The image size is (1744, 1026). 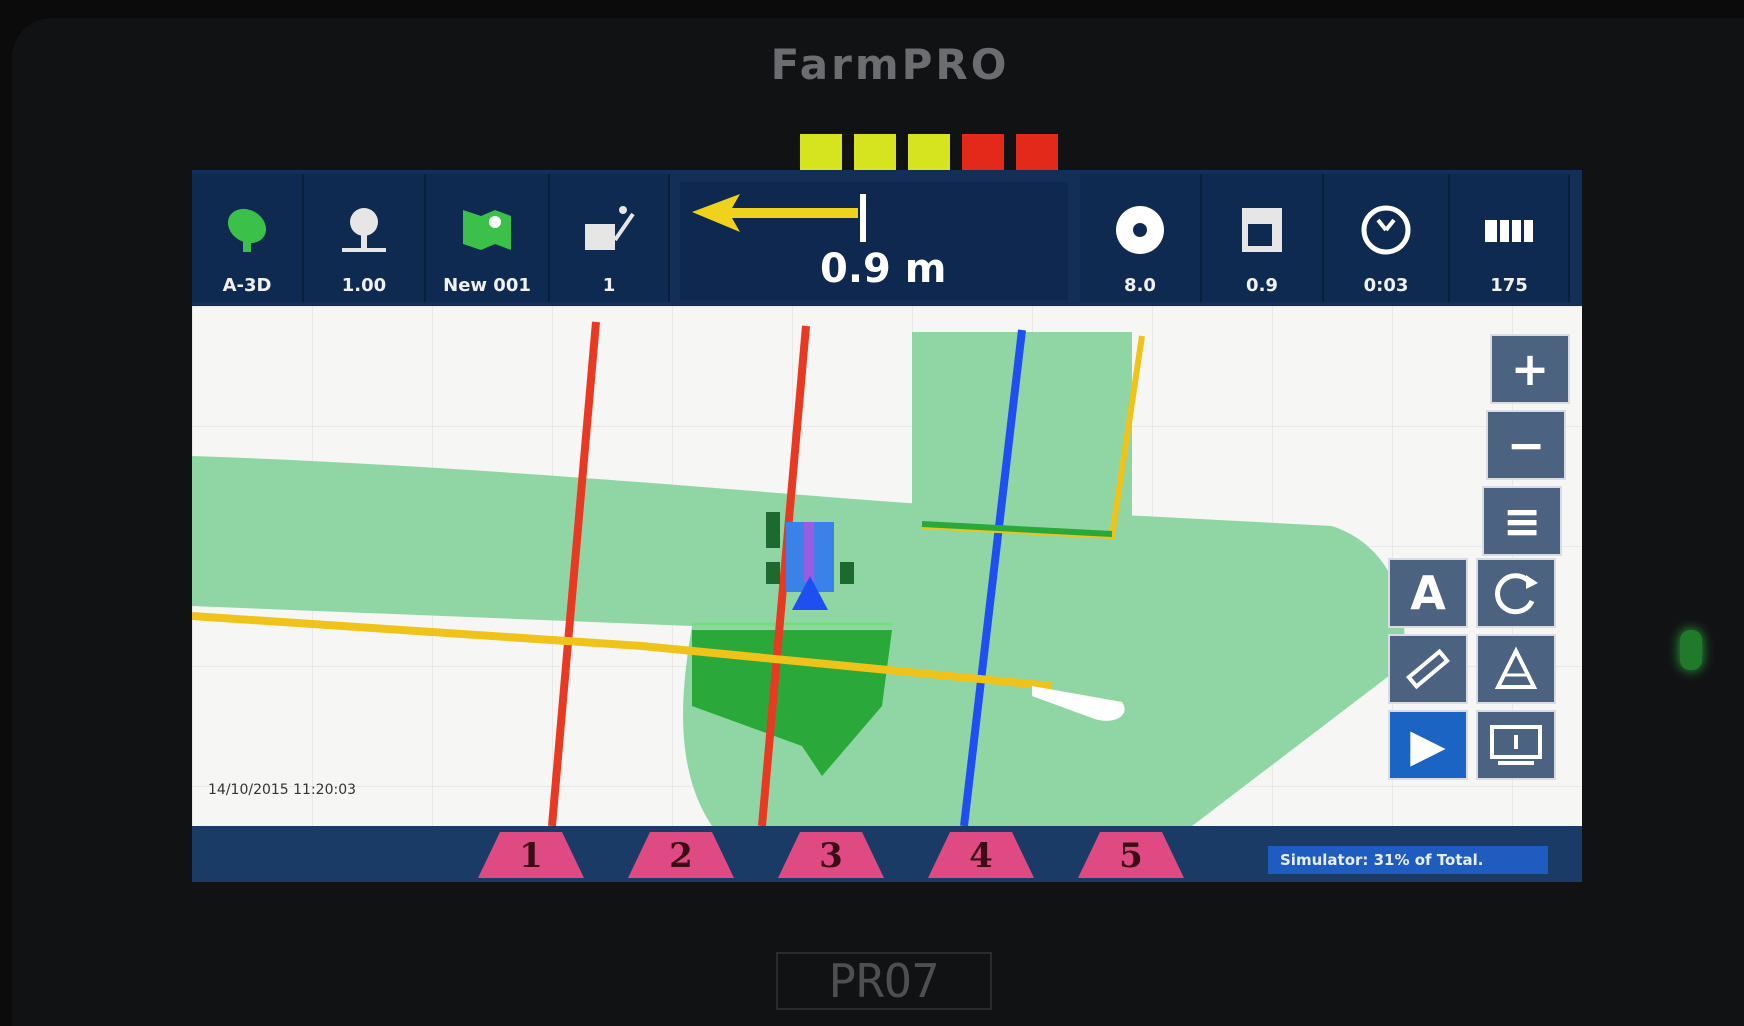 What do you see at coordinates (364, 285) in the screenshot?
I see `implement-width-value: 1.00` at bounding box center [364, 285].